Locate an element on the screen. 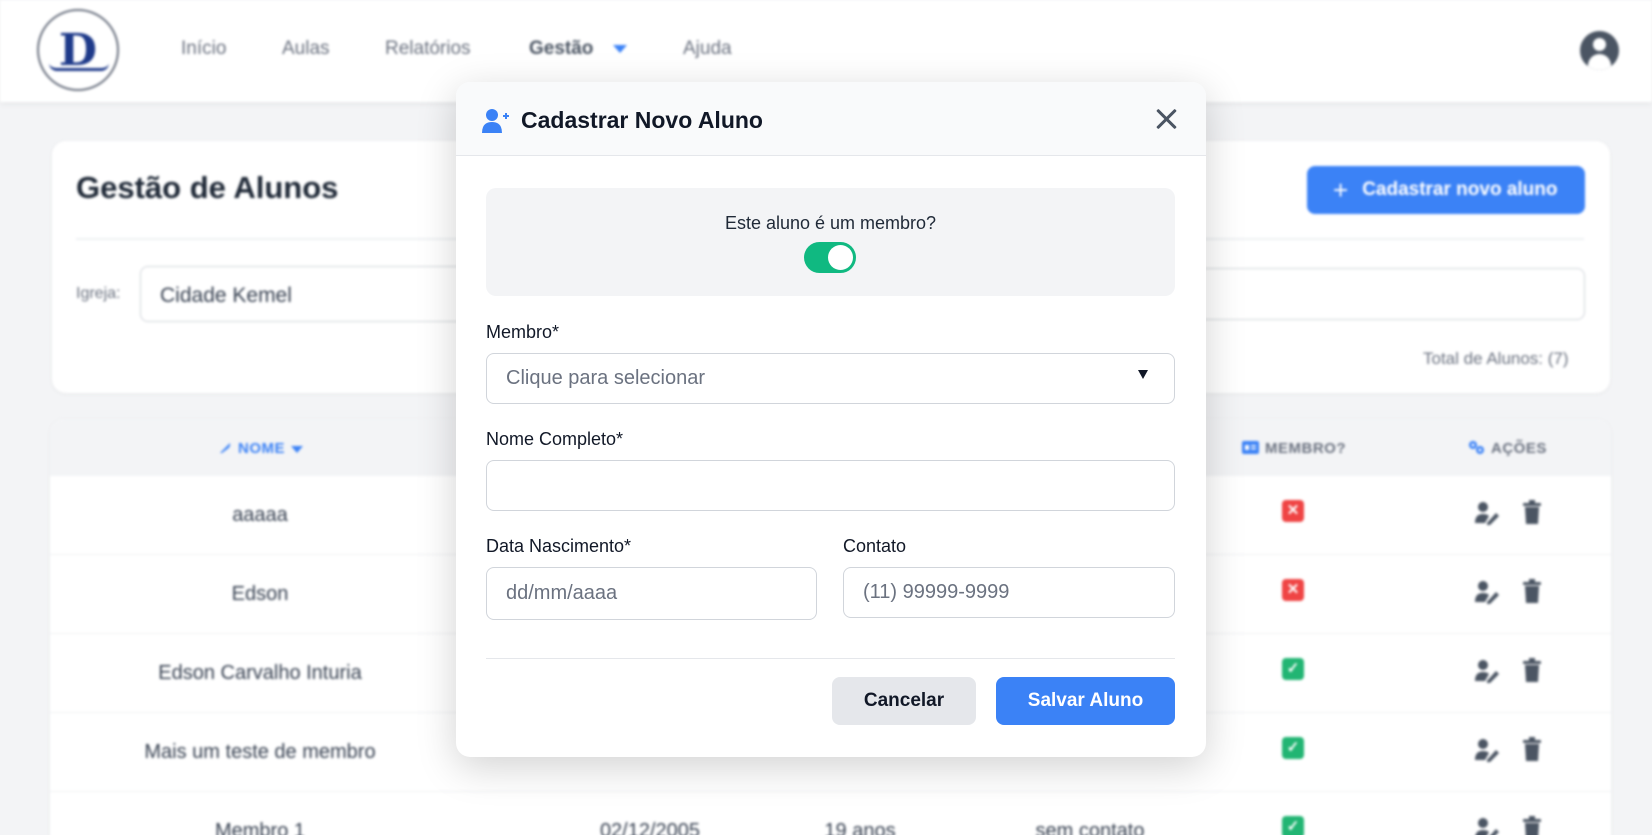 The width and height of the screenshot is (1652, 835). contact-label: Contato is located at coordinates (875, 546).